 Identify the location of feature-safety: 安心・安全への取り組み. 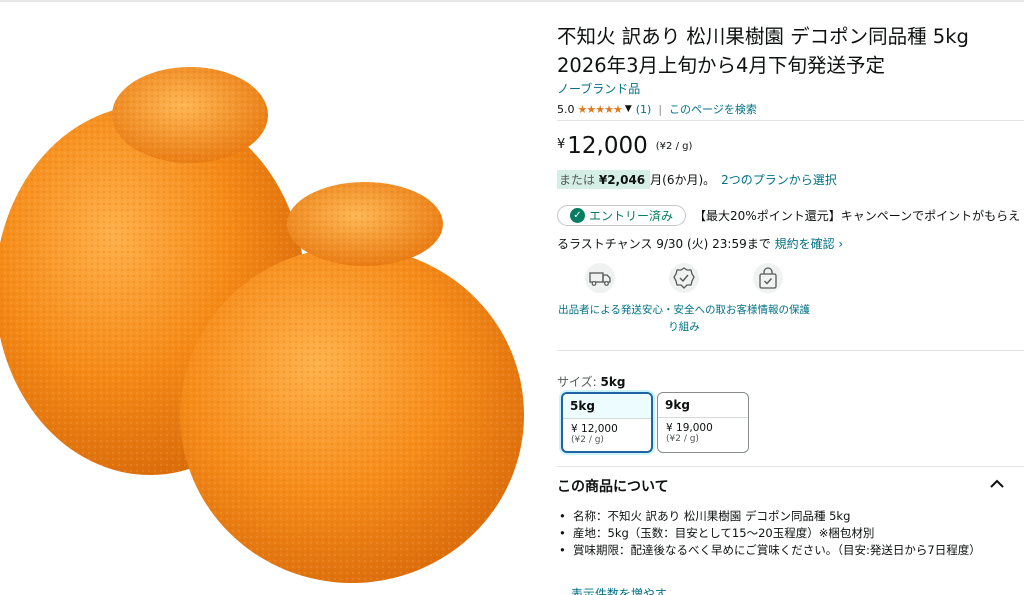
(684, 299).